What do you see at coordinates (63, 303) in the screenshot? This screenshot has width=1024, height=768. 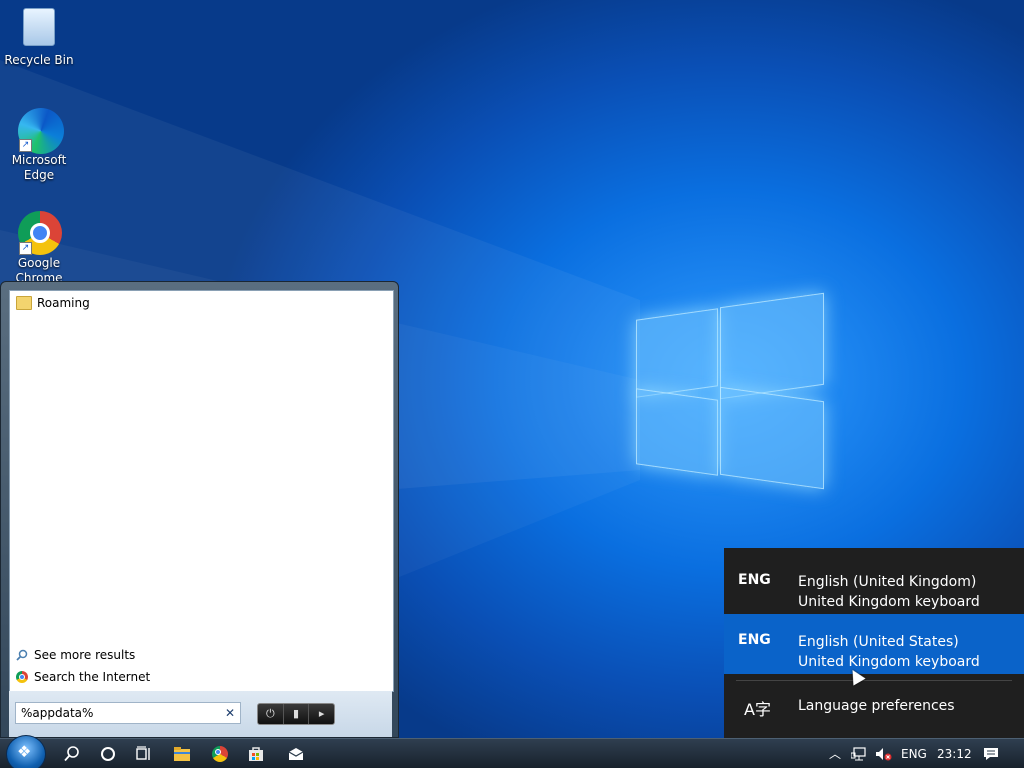 I see `result-label: Roaming` at bounding box center [63, 303].